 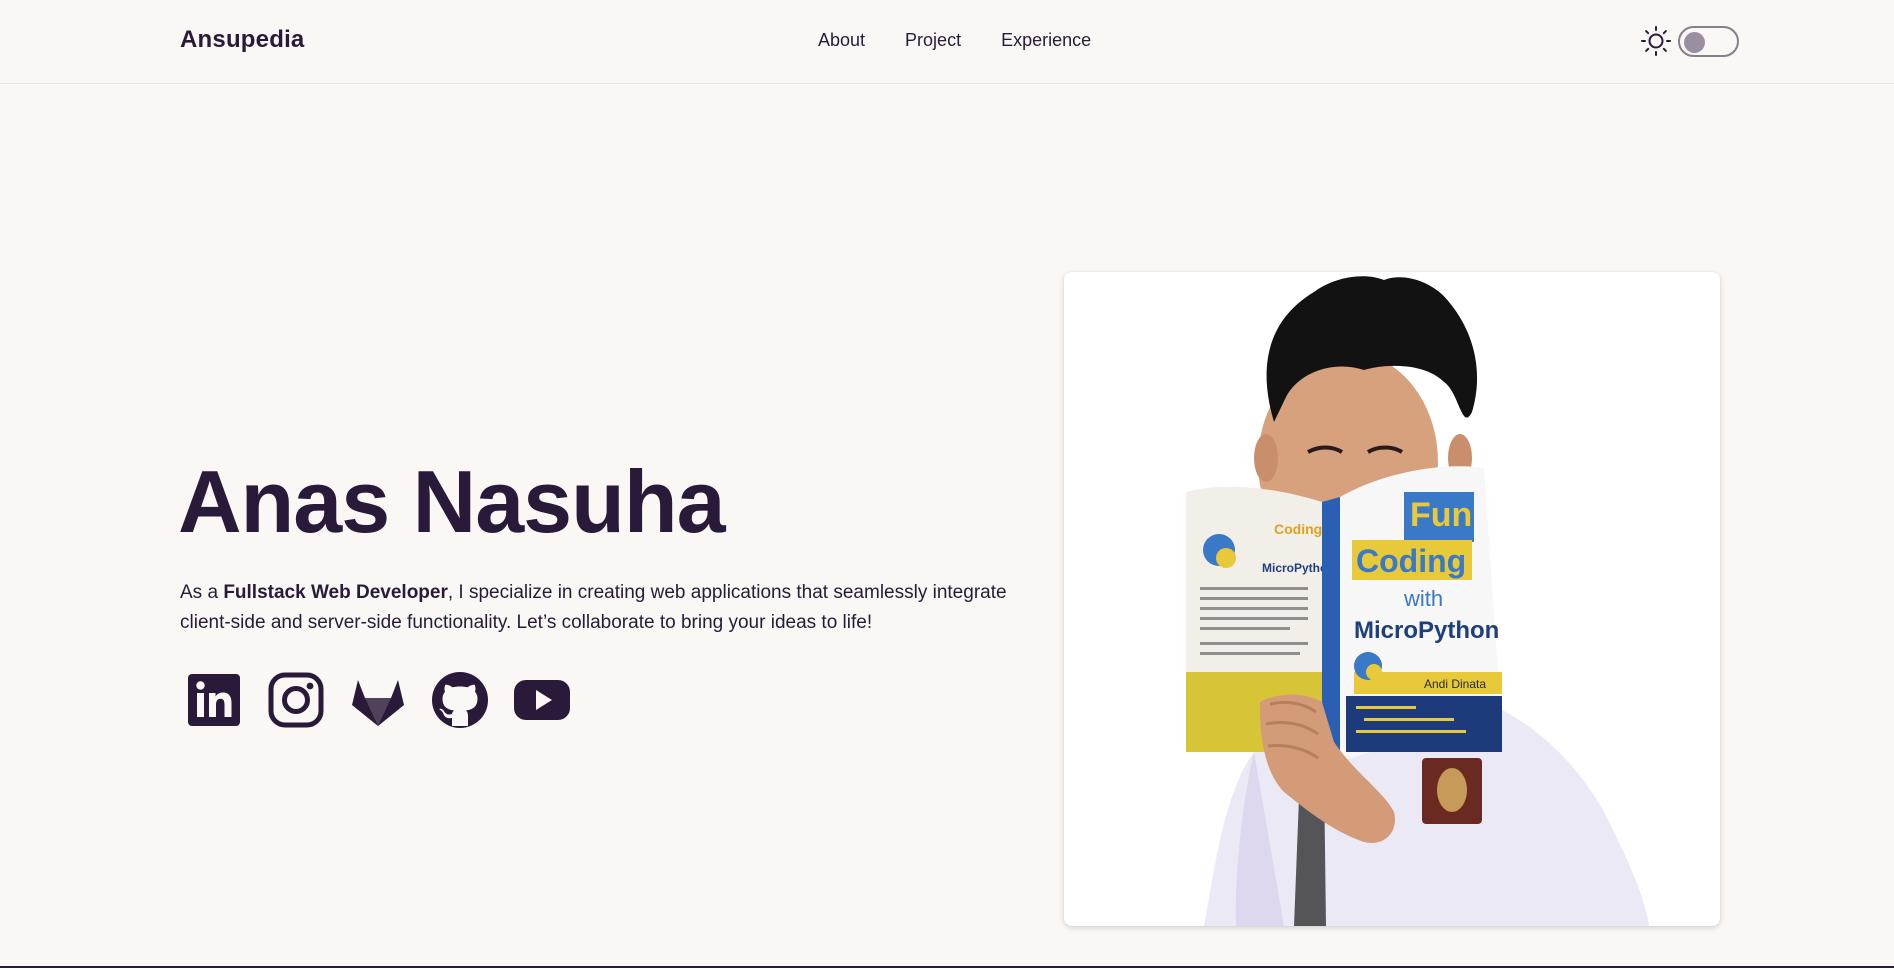 I want to click on youtube-icon, so click(x=542, y=700).